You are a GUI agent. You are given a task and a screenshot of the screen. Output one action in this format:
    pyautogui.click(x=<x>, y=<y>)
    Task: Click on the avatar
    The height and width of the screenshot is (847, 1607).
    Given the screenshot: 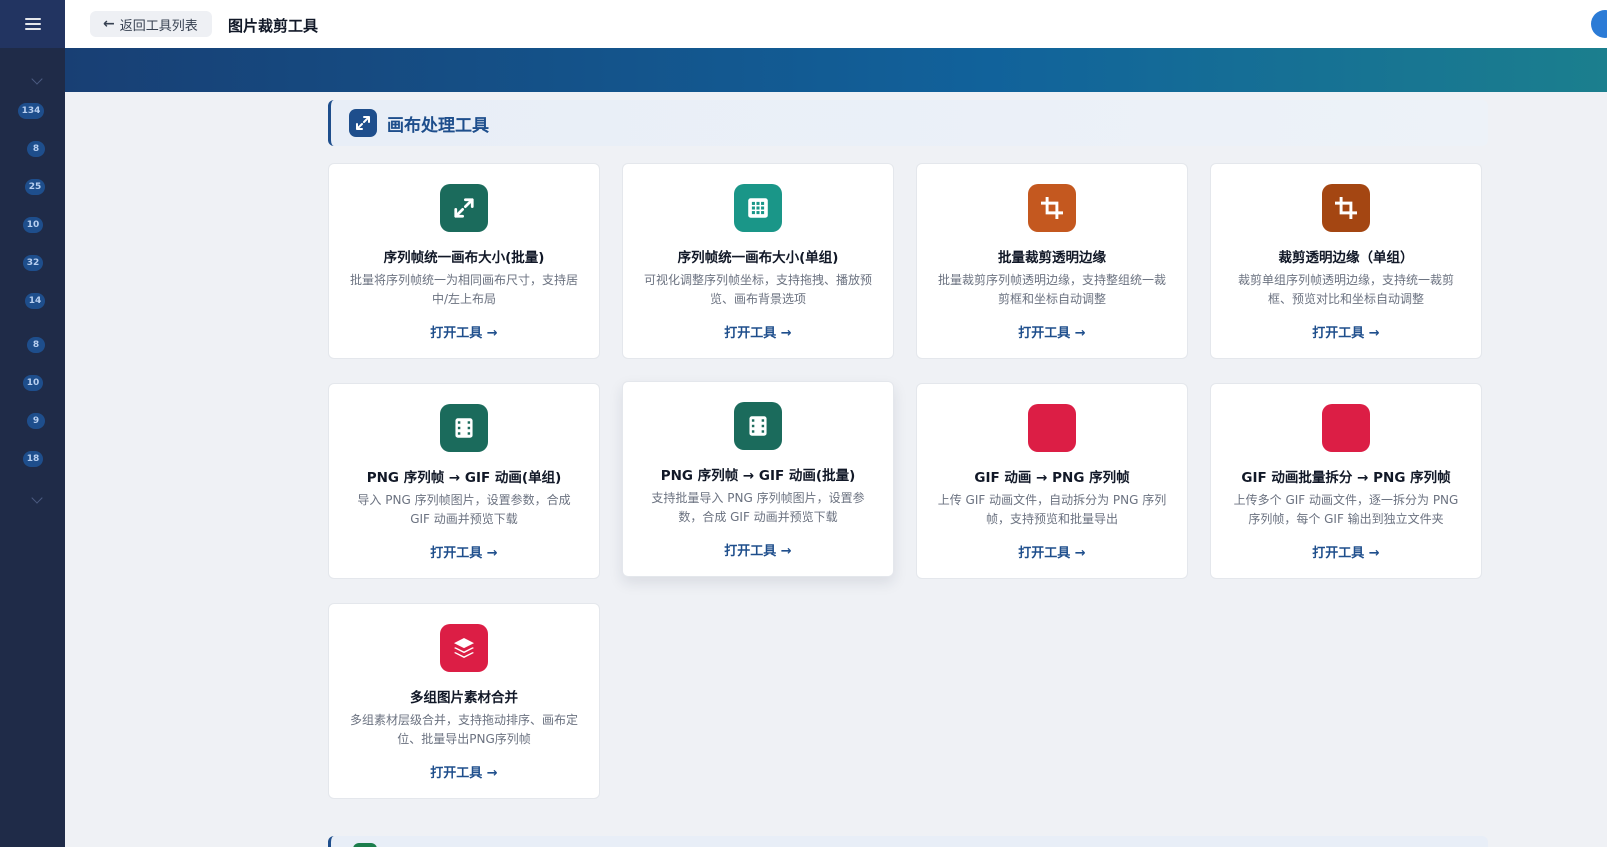 What is the action you would take?
    pyautogui.click(x=1599, y=24)
    